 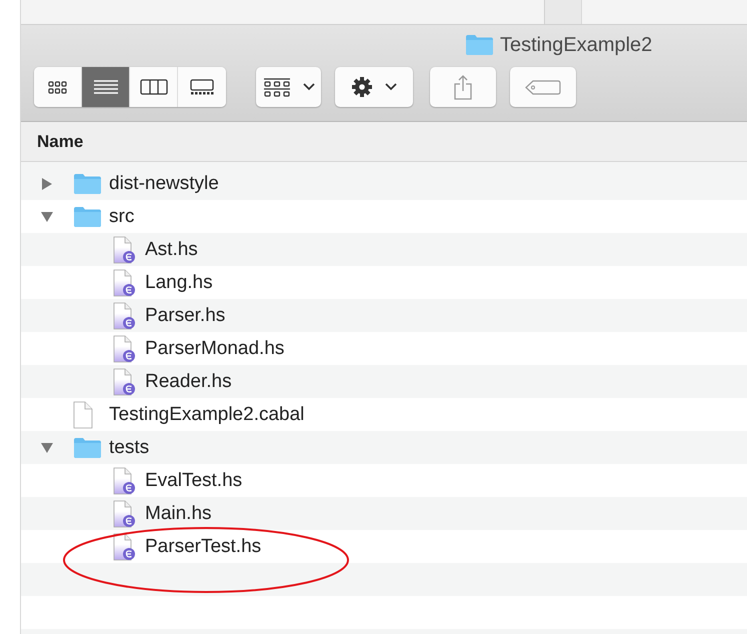 I want to click on group-icon, so click(x=276, y=87).